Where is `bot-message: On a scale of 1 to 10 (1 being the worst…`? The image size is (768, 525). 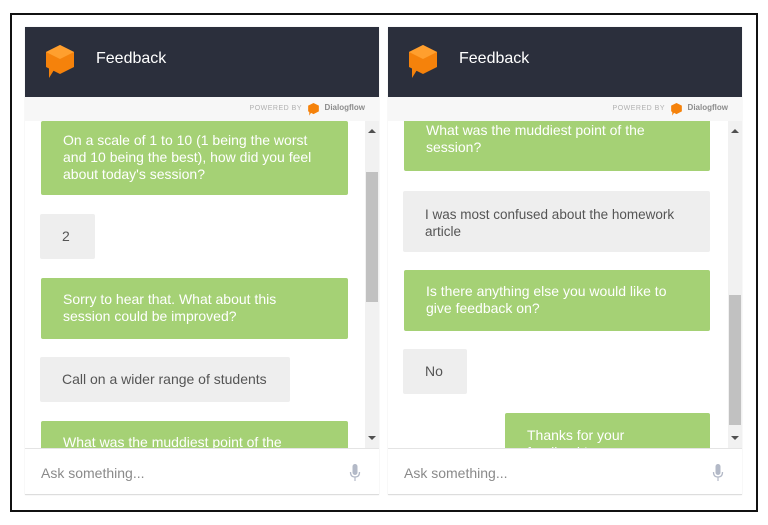
bot-message: On a scale of 1 to 10 (1 being the worst… is located at coordinates (194, 158).